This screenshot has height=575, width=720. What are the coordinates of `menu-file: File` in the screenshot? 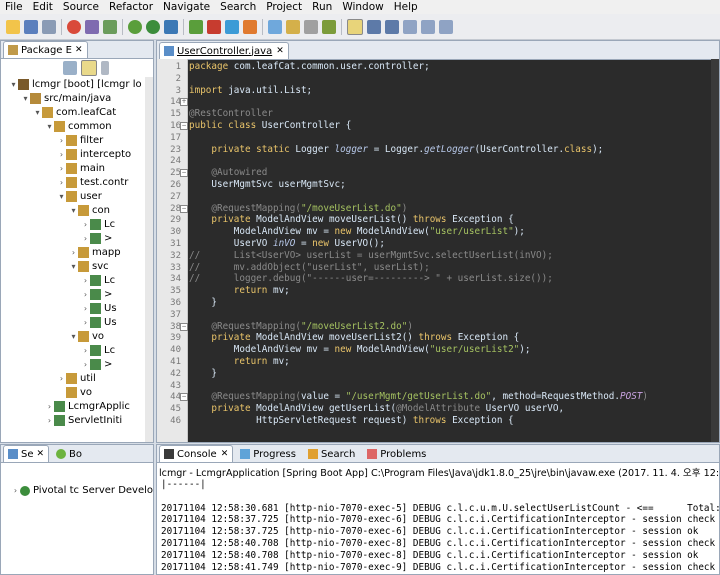 It's located at (14, 7).